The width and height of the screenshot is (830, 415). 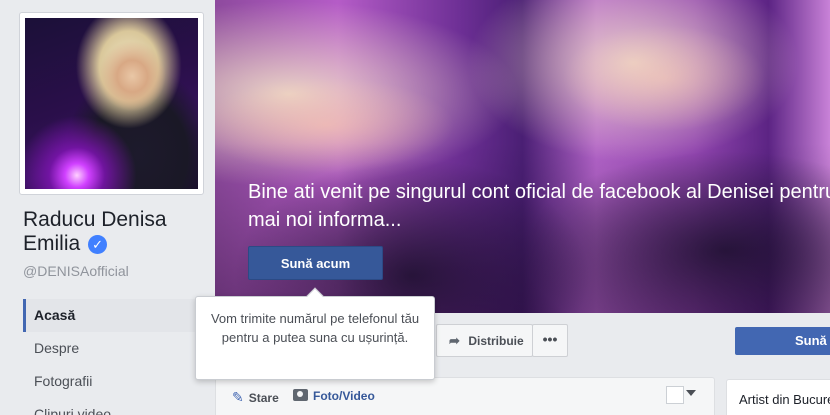 I want to click on page-handle: @DENISAofficial, so click(x=76, y=271).